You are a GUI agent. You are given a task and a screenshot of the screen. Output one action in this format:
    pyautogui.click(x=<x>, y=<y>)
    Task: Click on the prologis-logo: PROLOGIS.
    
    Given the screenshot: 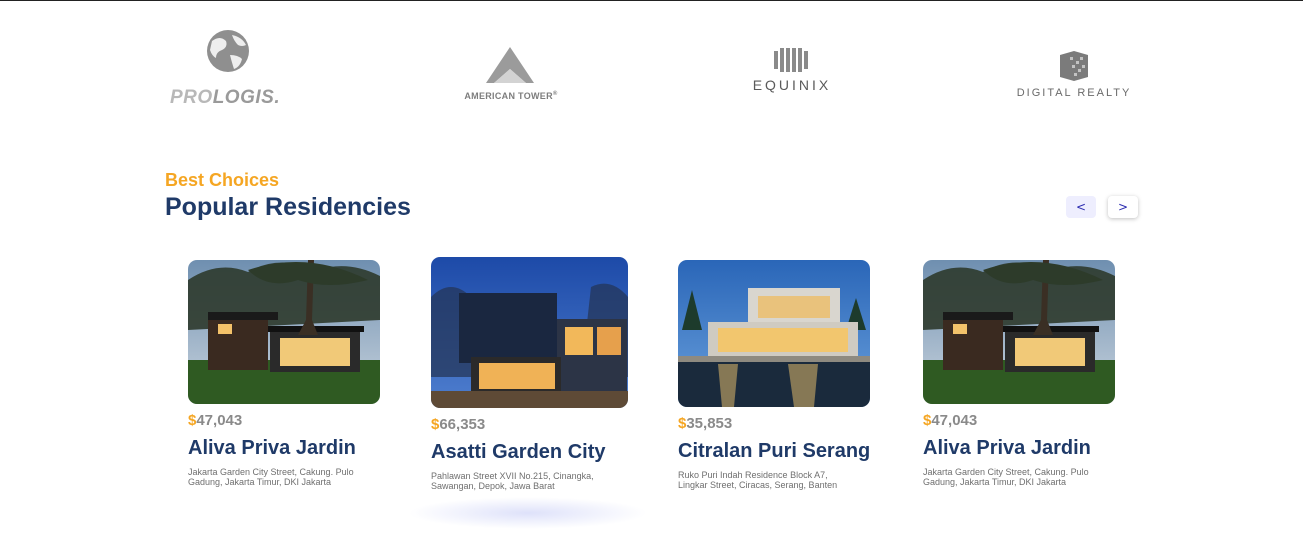 What is the action you would take?
    pyautogui.click(x=229, y=69)
    